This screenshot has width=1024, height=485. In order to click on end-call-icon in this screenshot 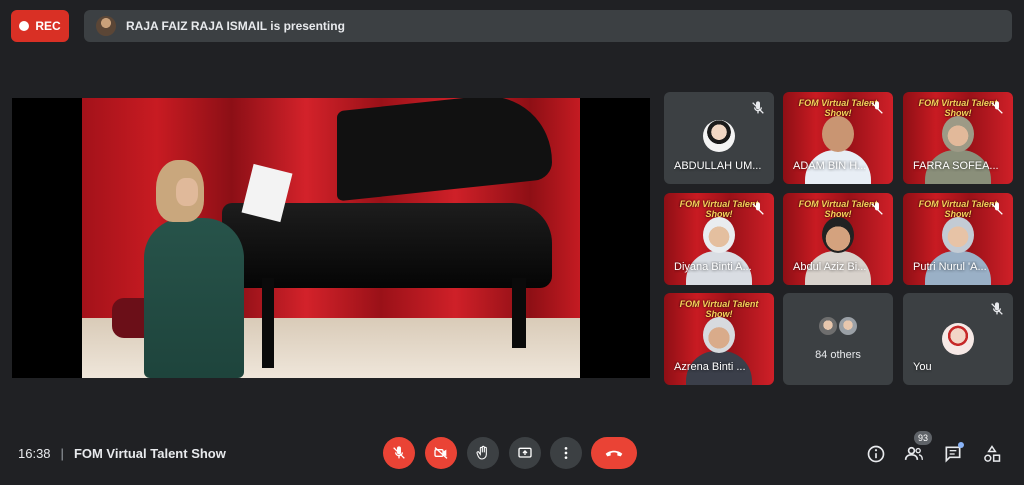, I will do `click(614, 453)`.